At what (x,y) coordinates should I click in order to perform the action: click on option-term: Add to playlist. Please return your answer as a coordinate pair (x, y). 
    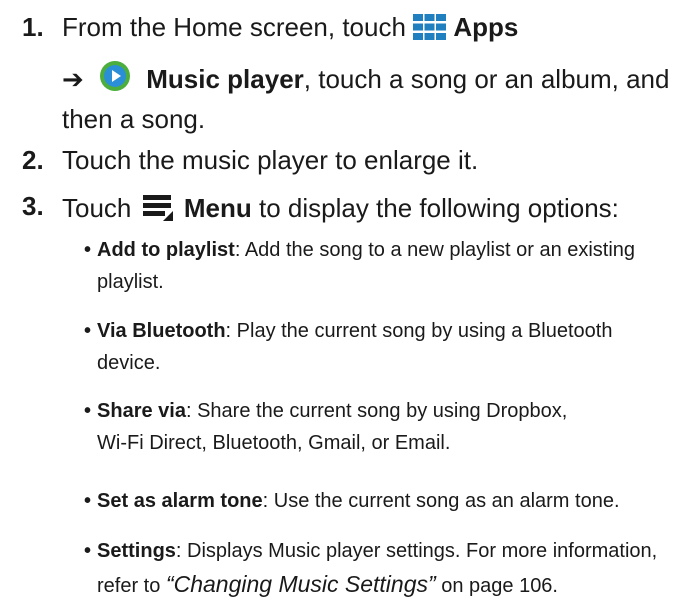
    Looking at the image, I should click on (166, 250).